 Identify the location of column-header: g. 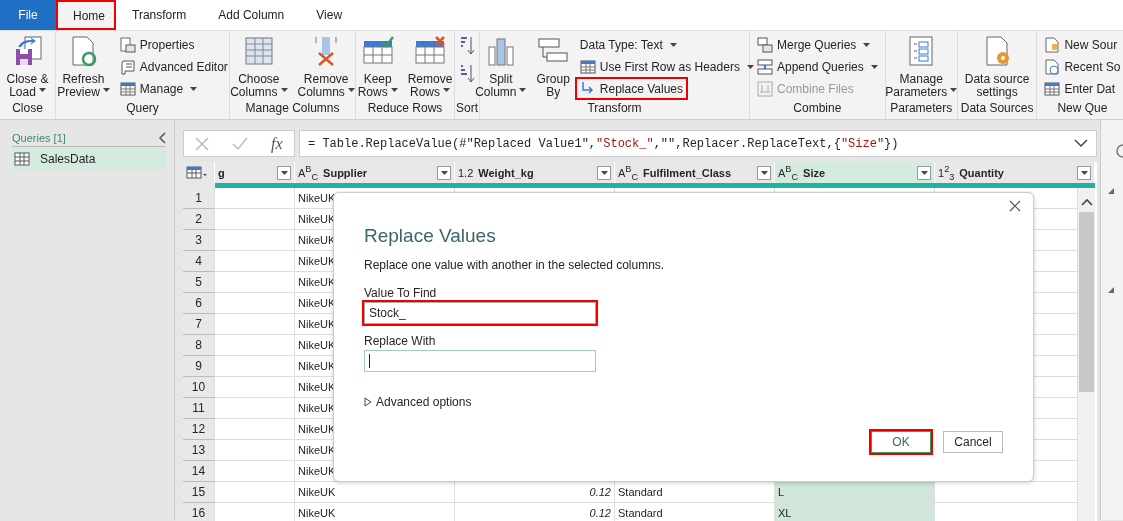
(255, 172).